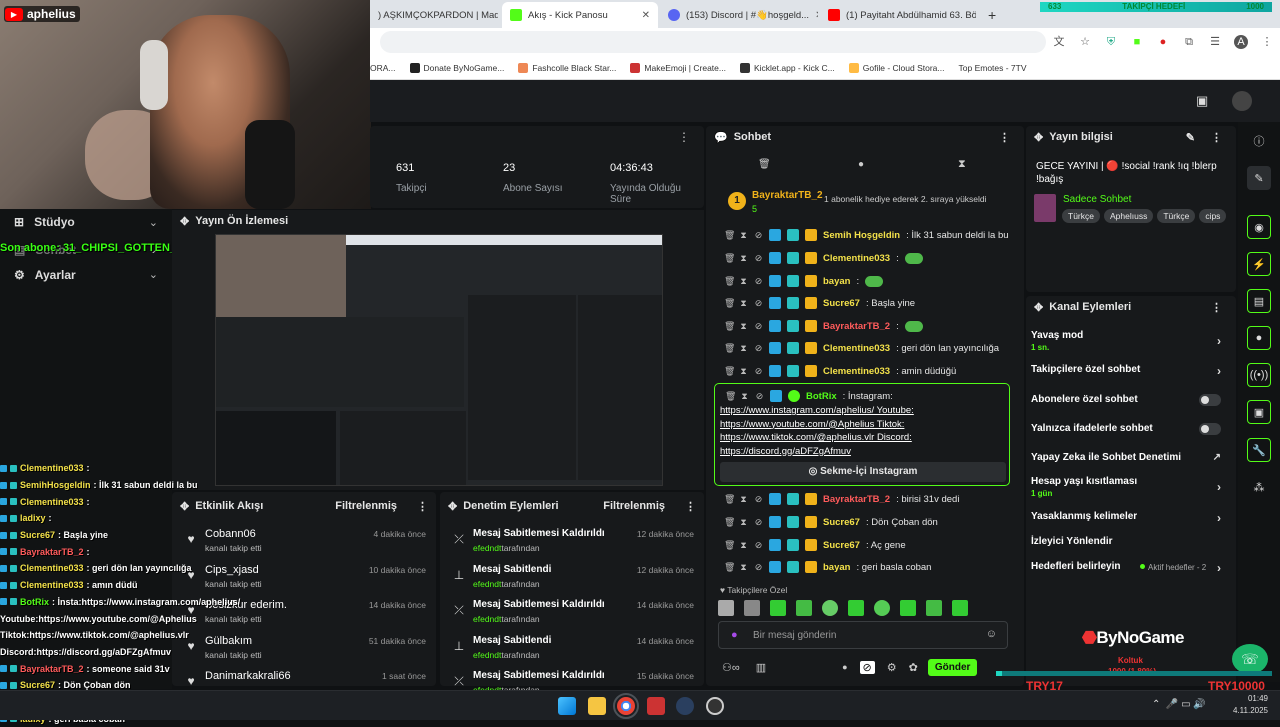  What do you see at coordinates (1250, 659) in the screenshot?
I see `support-chat-icon: ☏` at bounding box center [1250, 659].